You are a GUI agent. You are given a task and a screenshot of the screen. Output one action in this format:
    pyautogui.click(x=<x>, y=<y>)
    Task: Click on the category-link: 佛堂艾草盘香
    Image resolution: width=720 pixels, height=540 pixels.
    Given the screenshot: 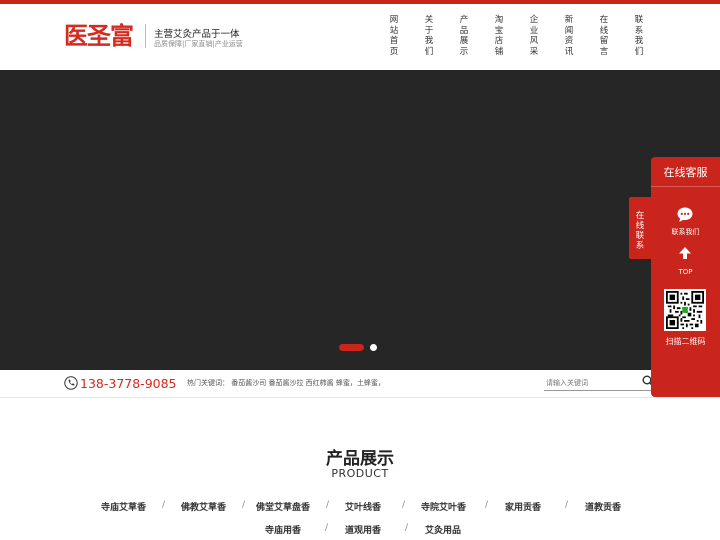 What is the action you would take?
    pyautogui.click(x=283, y=506)
    